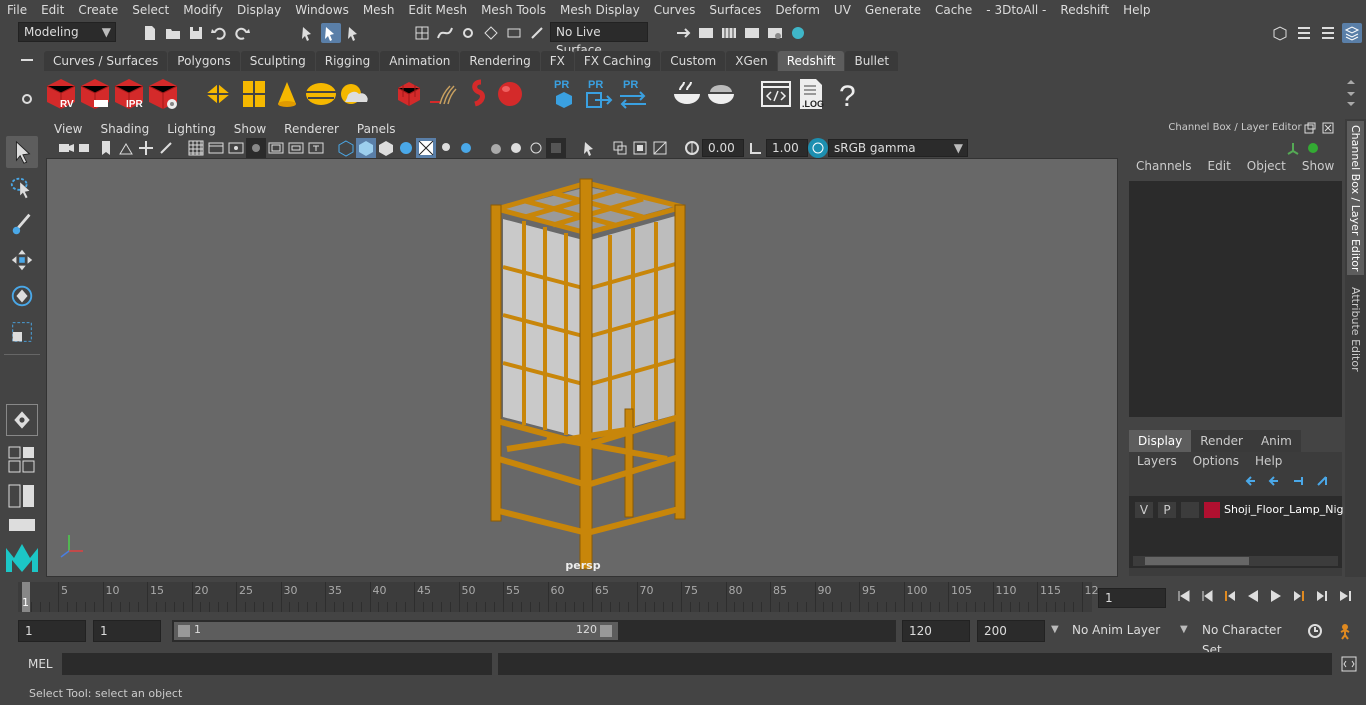  What do you see at coordinates (192, 129) in the screenshot?
I see `vp-menu-lighting: Lighting` at bounding box center [192, 129].